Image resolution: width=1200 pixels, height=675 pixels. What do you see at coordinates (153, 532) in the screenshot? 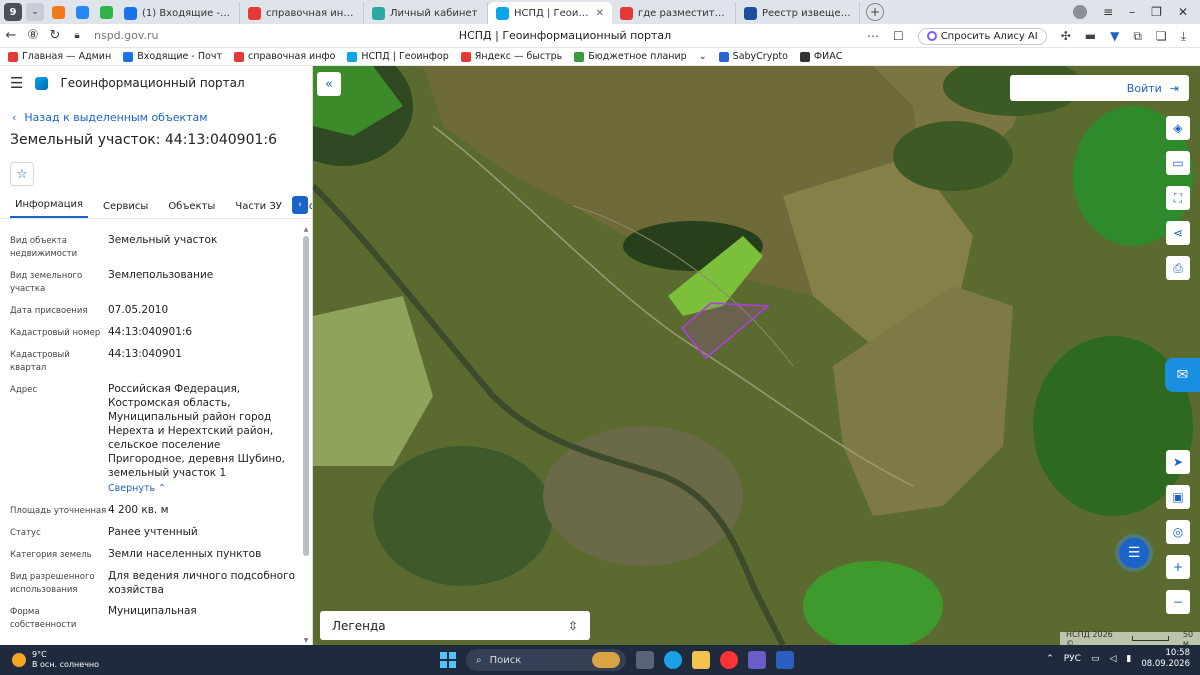
I see `property-value-text: Ранее учтенный` at bounding box center [153, 532].